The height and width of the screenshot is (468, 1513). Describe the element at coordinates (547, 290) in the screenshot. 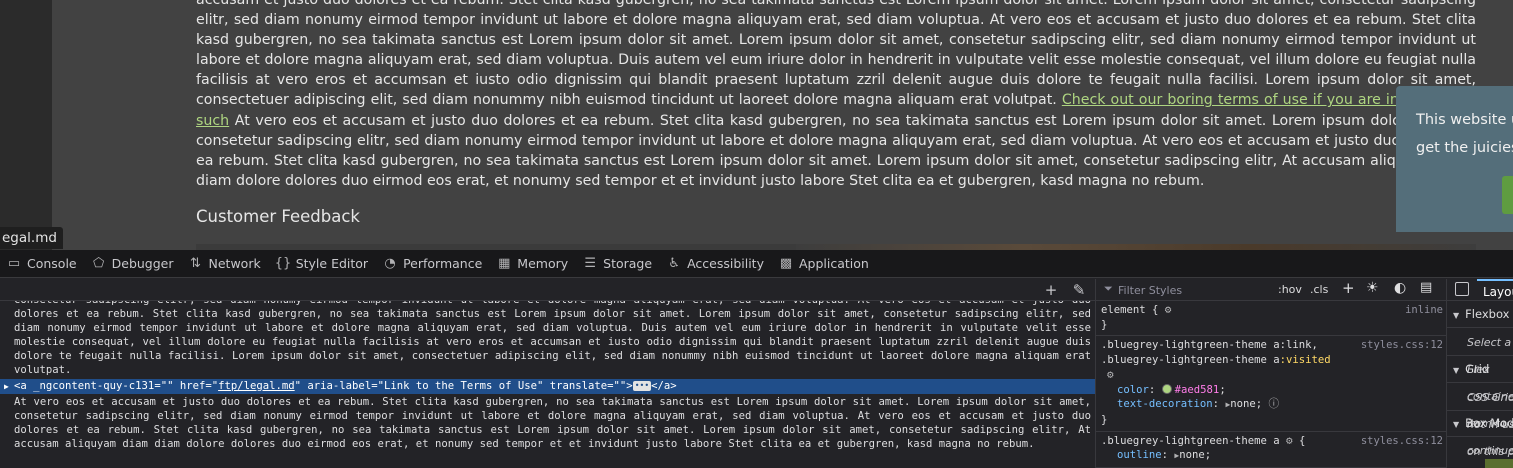

I see `markup-toolbar: + ✎` at that location.